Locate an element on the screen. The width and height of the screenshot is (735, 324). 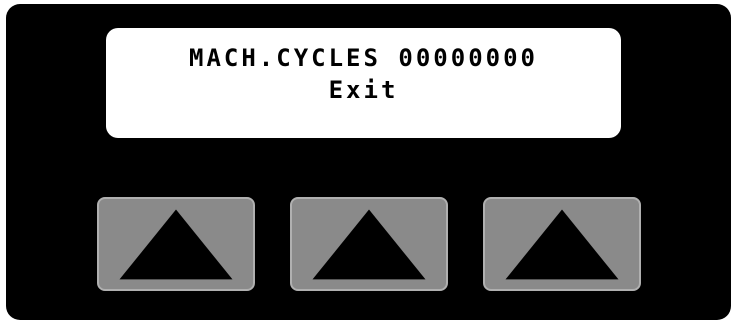
left-soft-key-button is located at coordinates (176, 244).